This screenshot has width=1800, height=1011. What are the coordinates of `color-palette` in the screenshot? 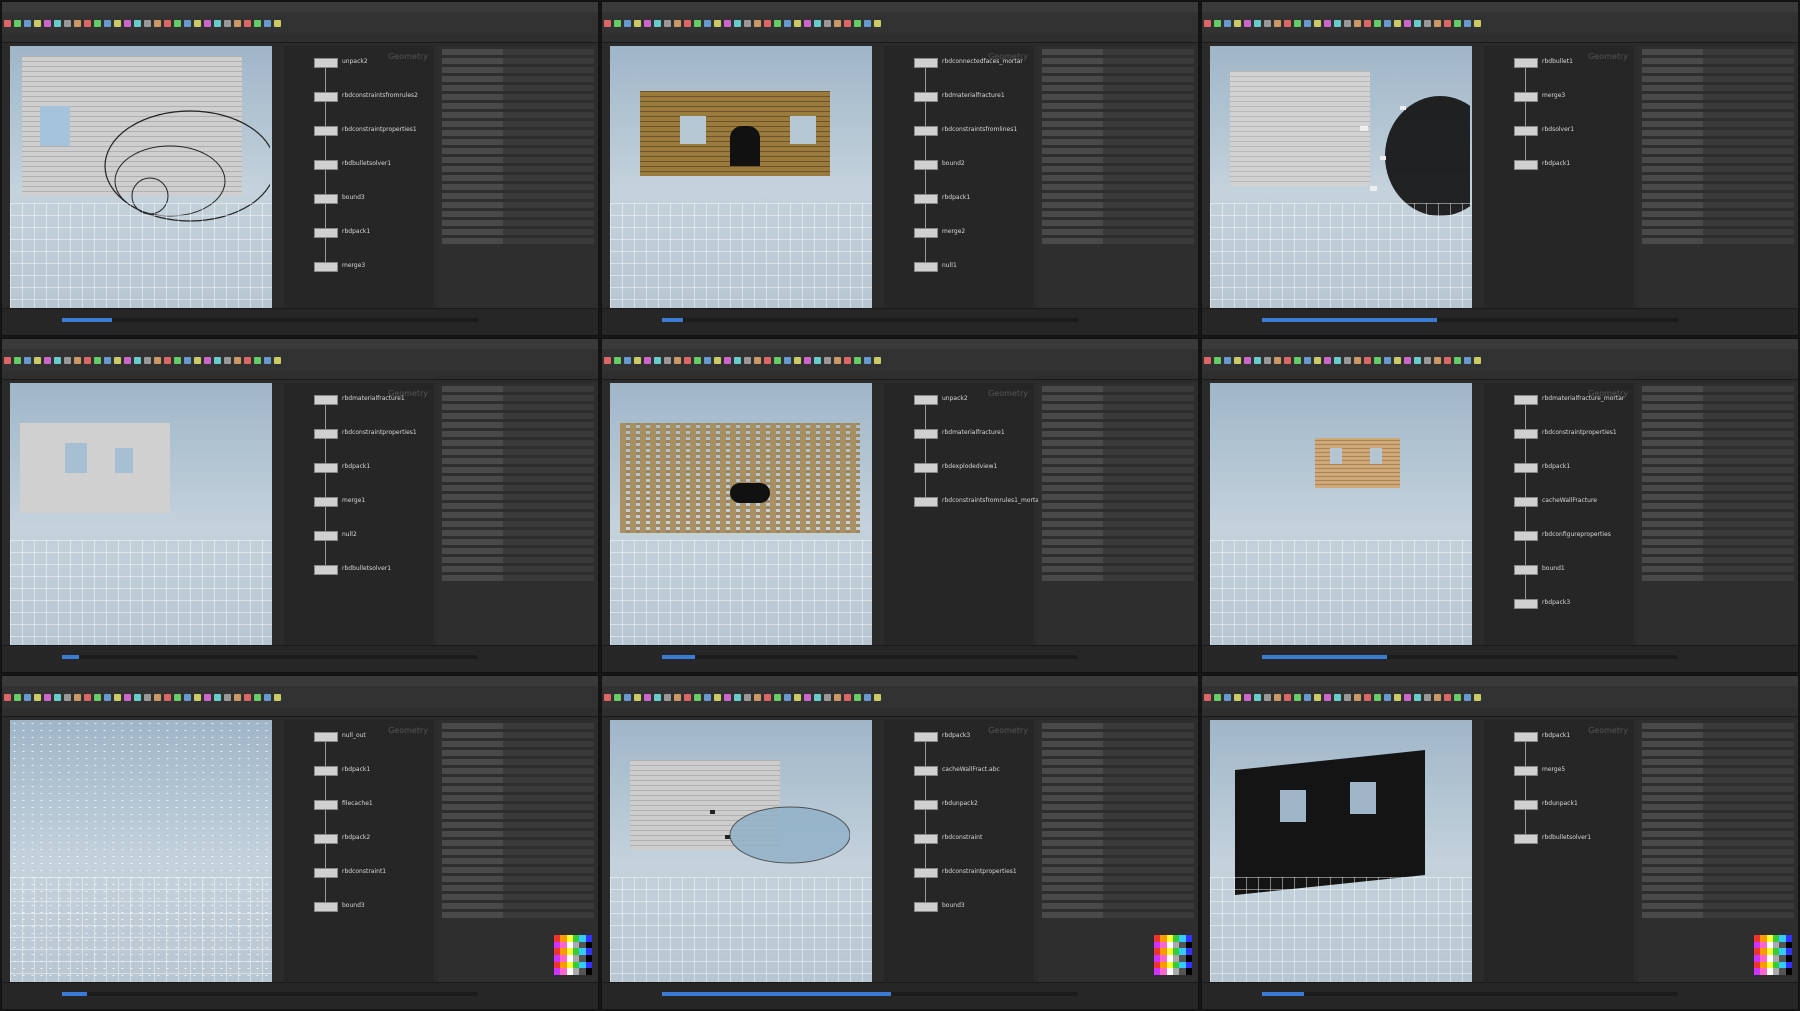 It's located at (573, 955).